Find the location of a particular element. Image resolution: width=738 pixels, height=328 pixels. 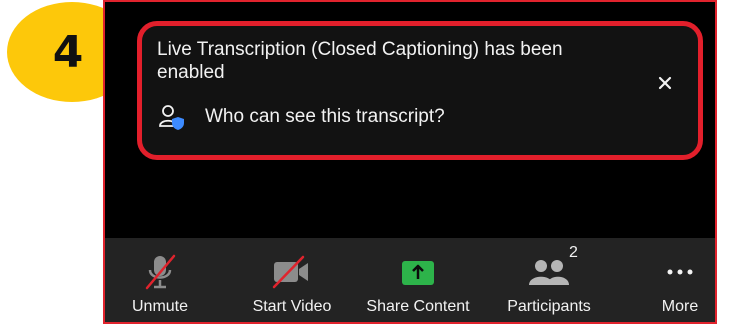

start-video-label: Start Video is located at coordinates (292, 306).